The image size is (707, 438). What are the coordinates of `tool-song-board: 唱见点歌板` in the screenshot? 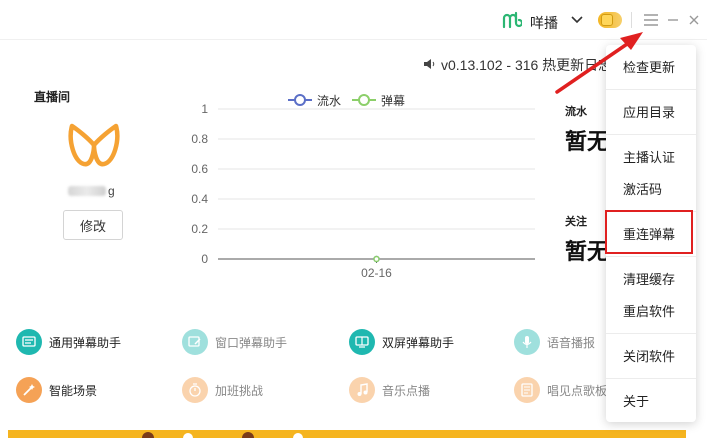 It's located at (560, 390).